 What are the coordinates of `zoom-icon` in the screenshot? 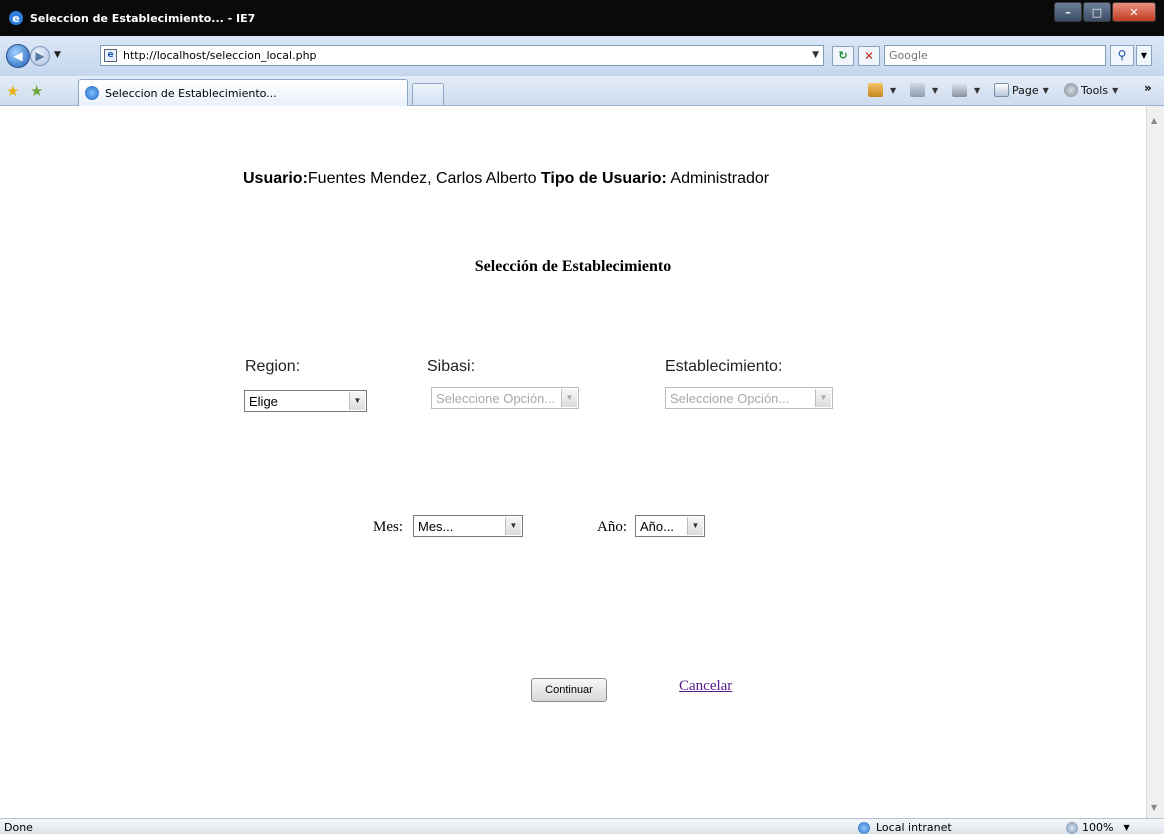 It's located at (1072, 827).